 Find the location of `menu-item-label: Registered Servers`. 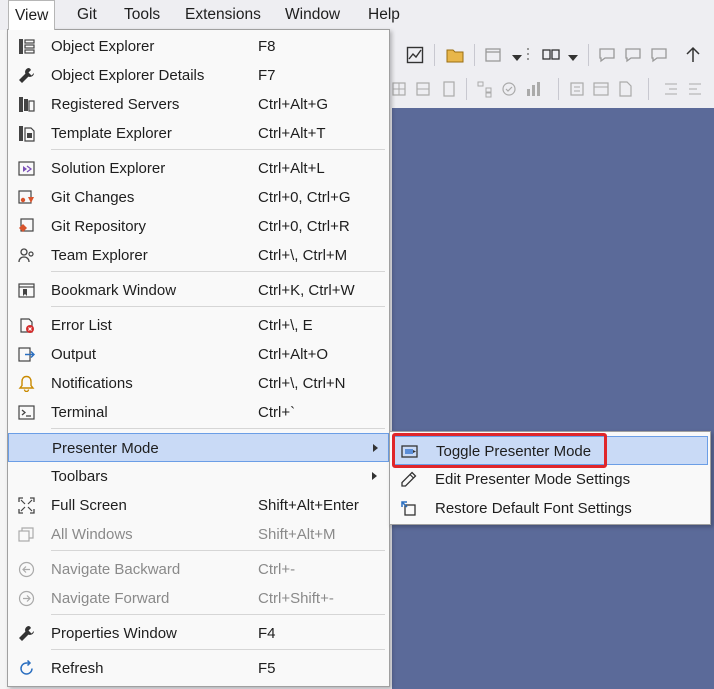

menu-item-label: Registered Servers is located at coordinates (115, 104).